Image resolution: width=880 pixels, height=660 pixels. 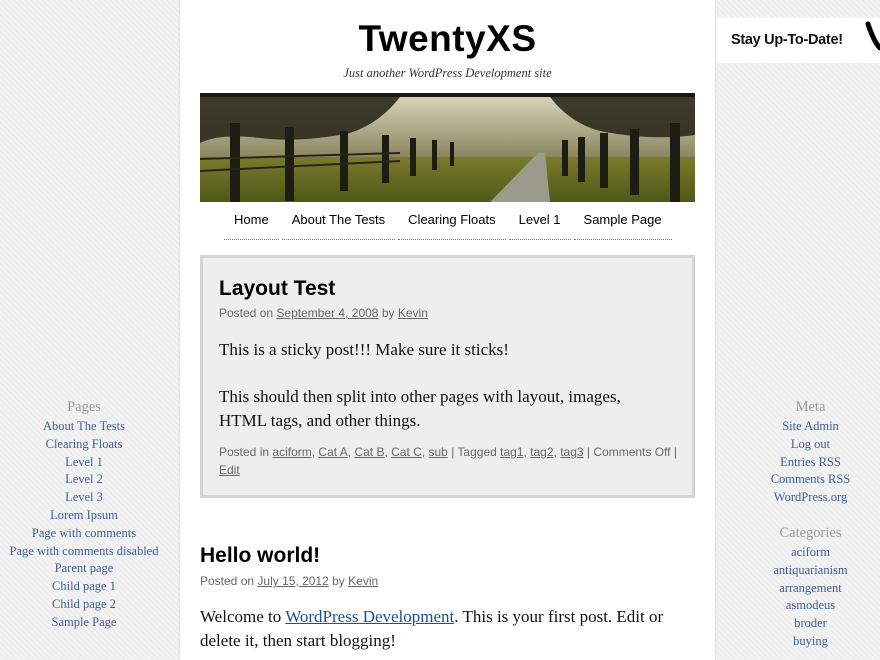 I want to click on nav-clearing-floats: Clearing Floats, so click(x=452, y=225).